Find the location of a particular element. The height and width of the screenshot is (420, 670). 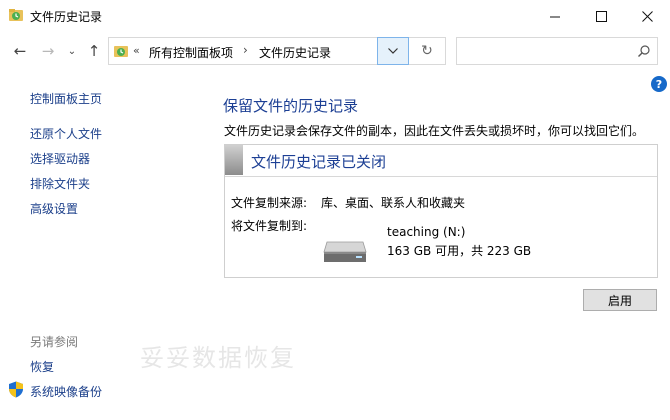

arrow-up-icon: ↑ is located at coordinates (94, 51).